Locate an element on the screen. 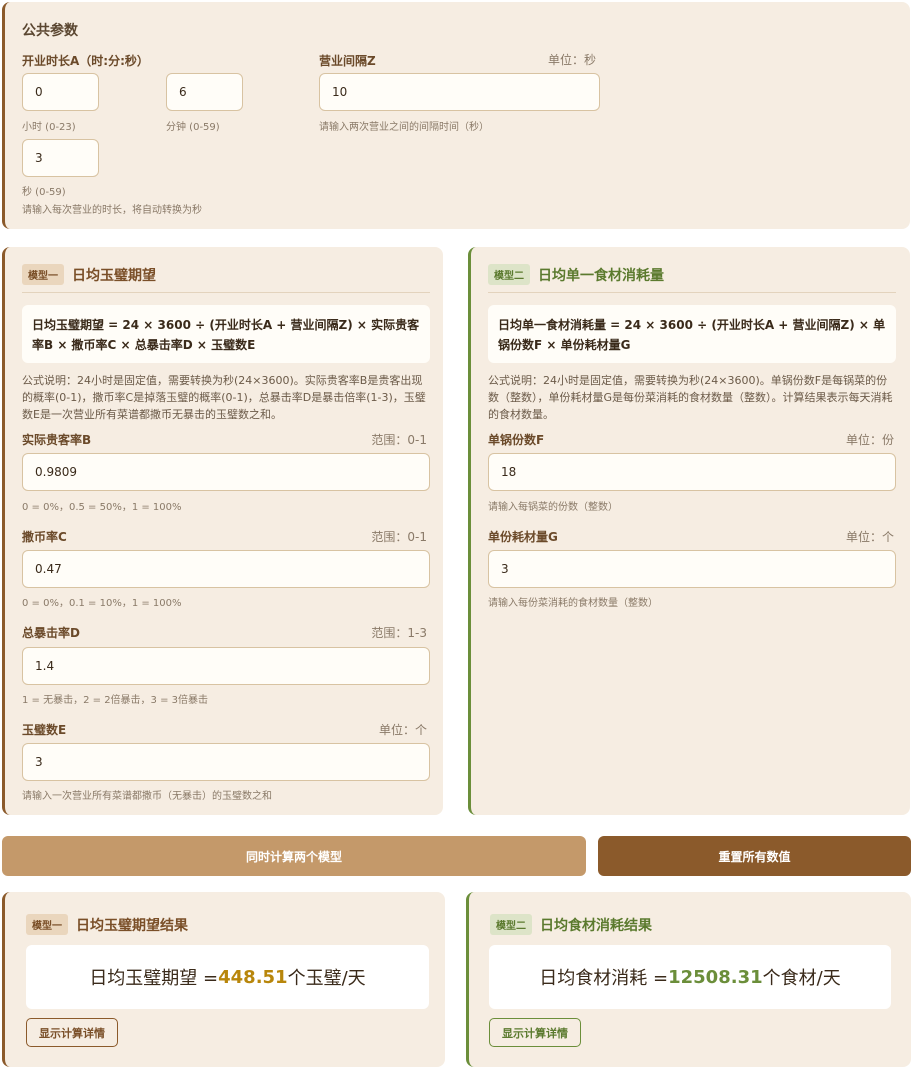 This screenshot has width=914, height=1069. d-label: 总暴击率D is located at coordinates (51, 633).